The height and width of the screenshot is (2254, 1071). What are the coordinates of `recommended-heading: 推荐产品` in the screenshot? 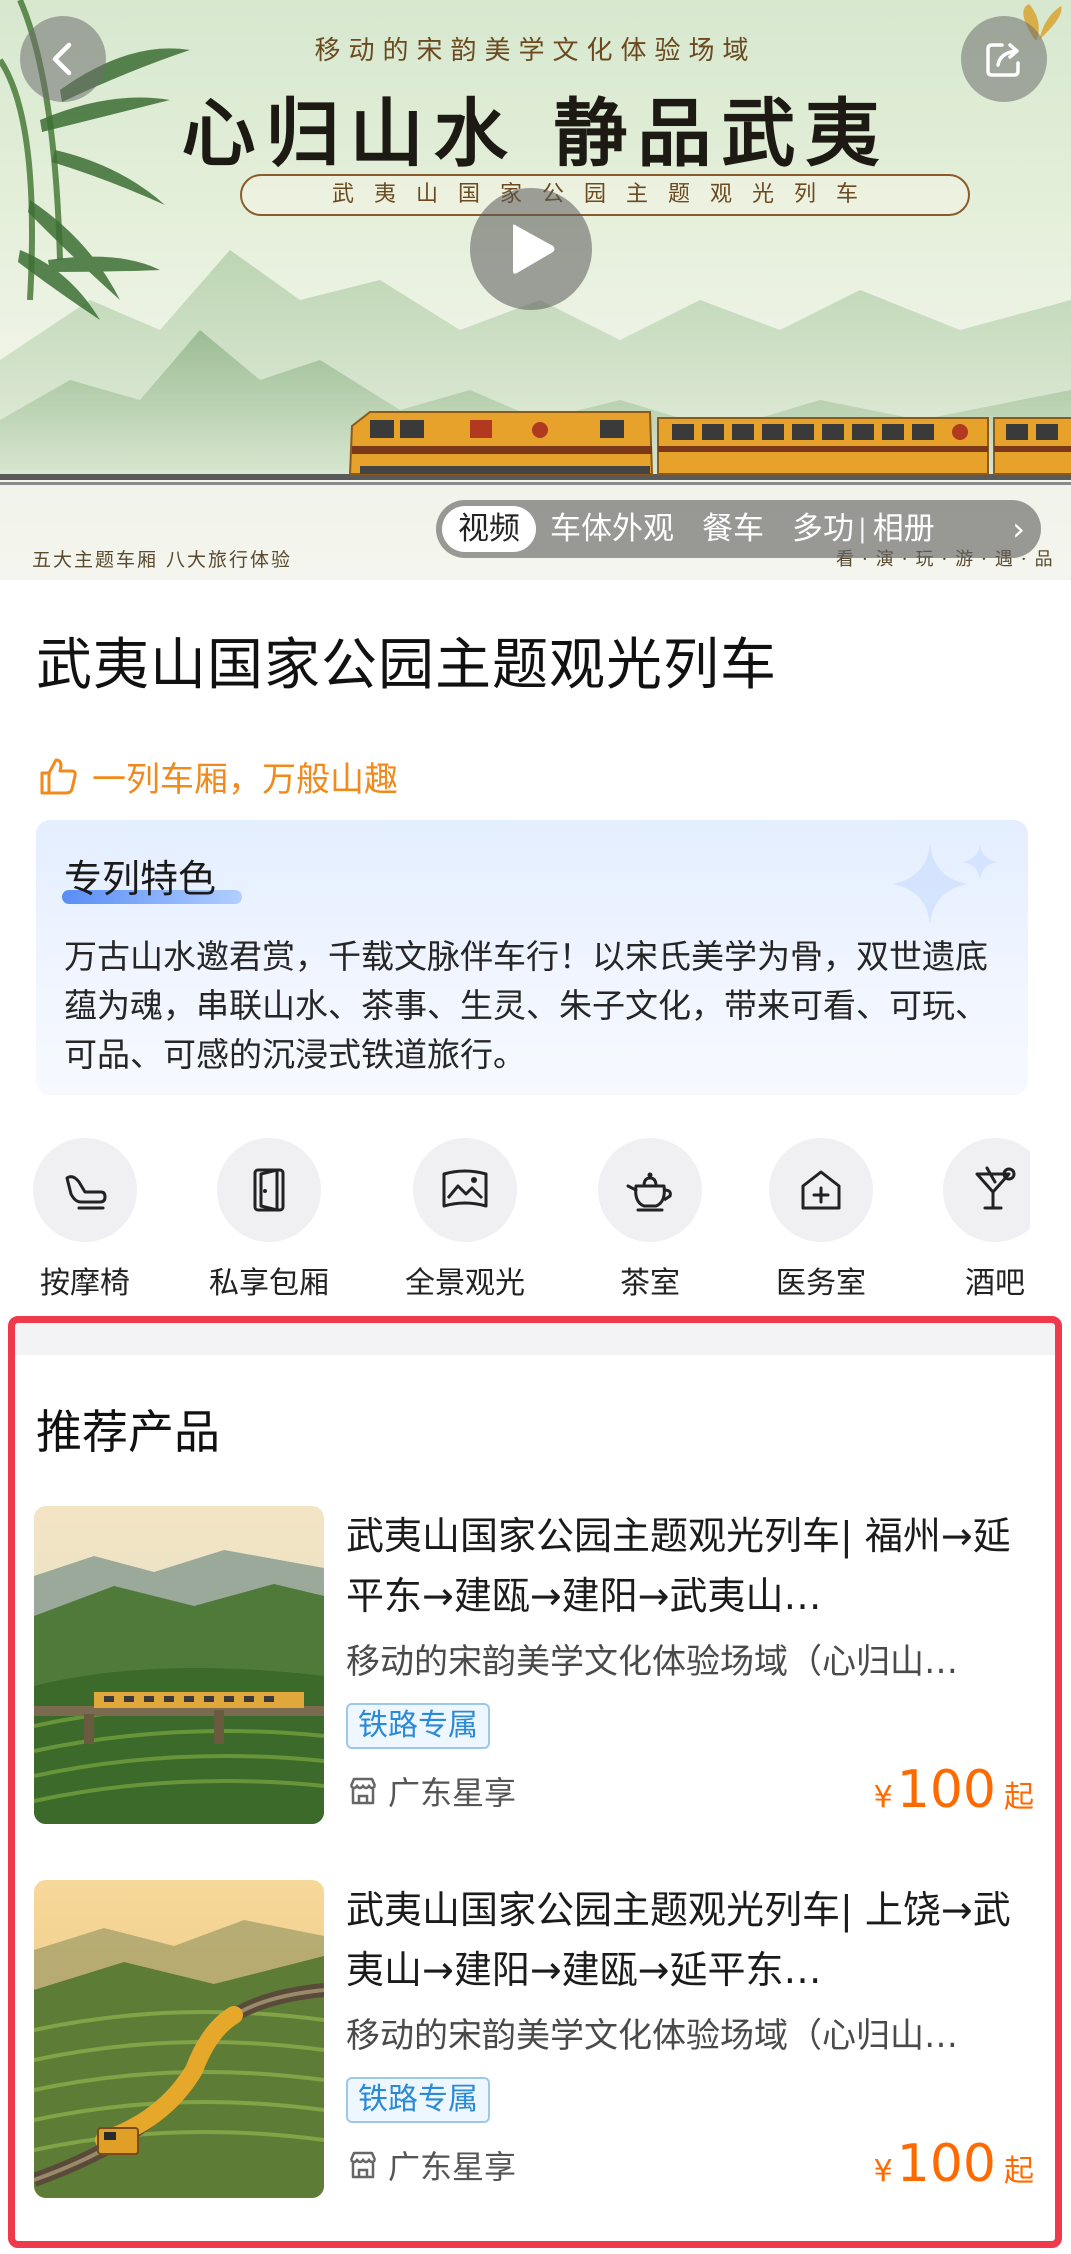 It's located at (128, 1432).